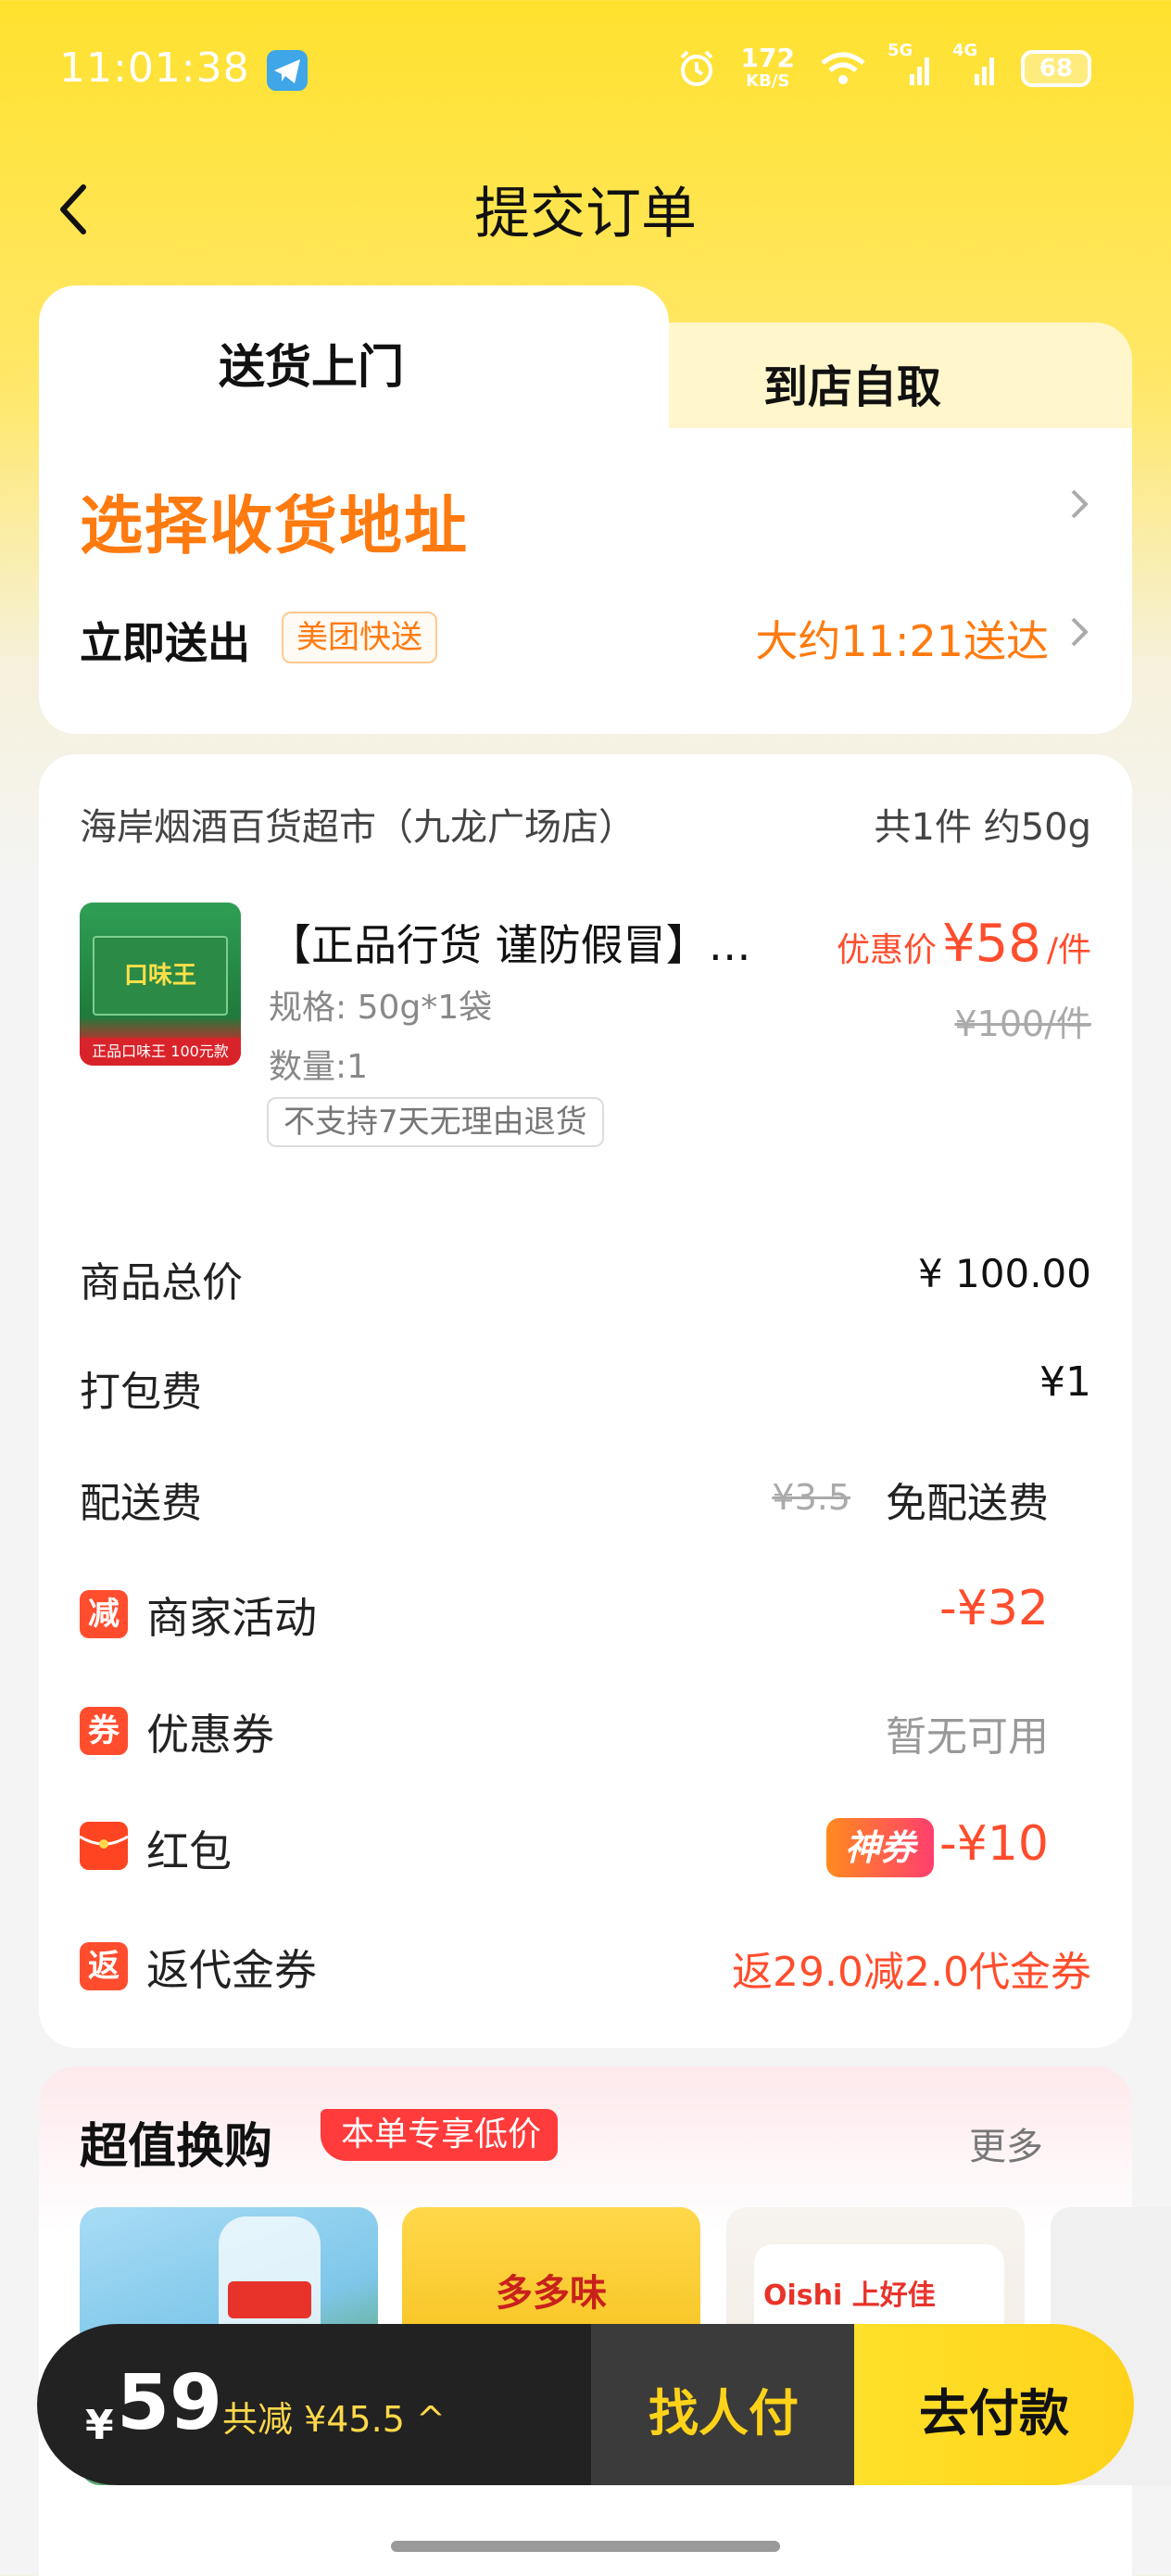 The width and height of the screenshot is (1171, 2576). What do you see at coordinates (880, 1847) in the screenshot?
I see `super-coupon-badge: 神券` at bounding box center [880, 1847].